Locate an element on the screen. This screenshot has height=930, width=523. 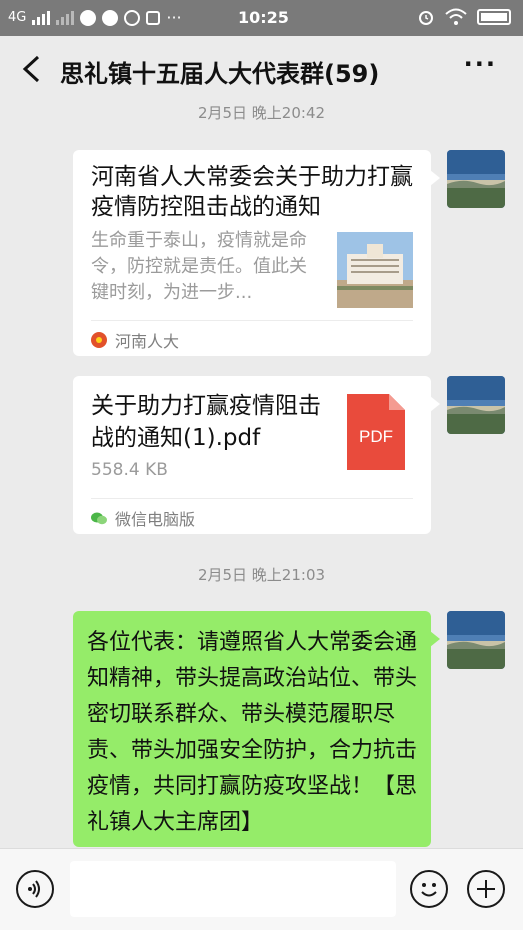
app-notification-icon is located at coordinates (153, 17).